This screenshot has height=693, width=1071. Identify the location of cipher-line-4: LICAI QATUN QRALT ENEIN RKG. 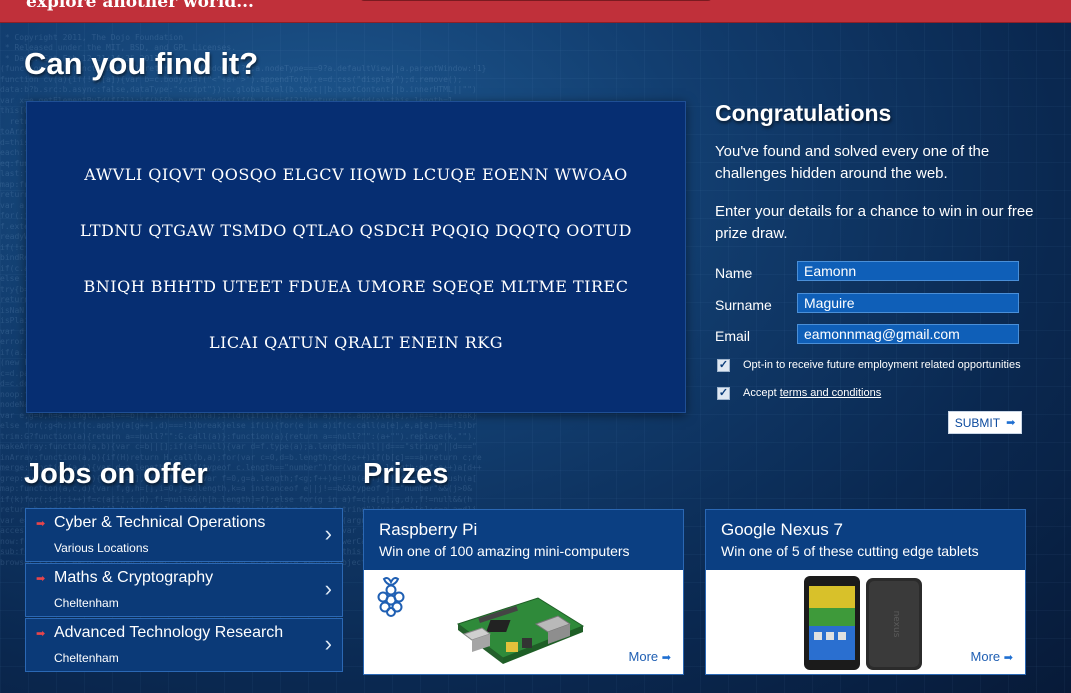
(356, 342).